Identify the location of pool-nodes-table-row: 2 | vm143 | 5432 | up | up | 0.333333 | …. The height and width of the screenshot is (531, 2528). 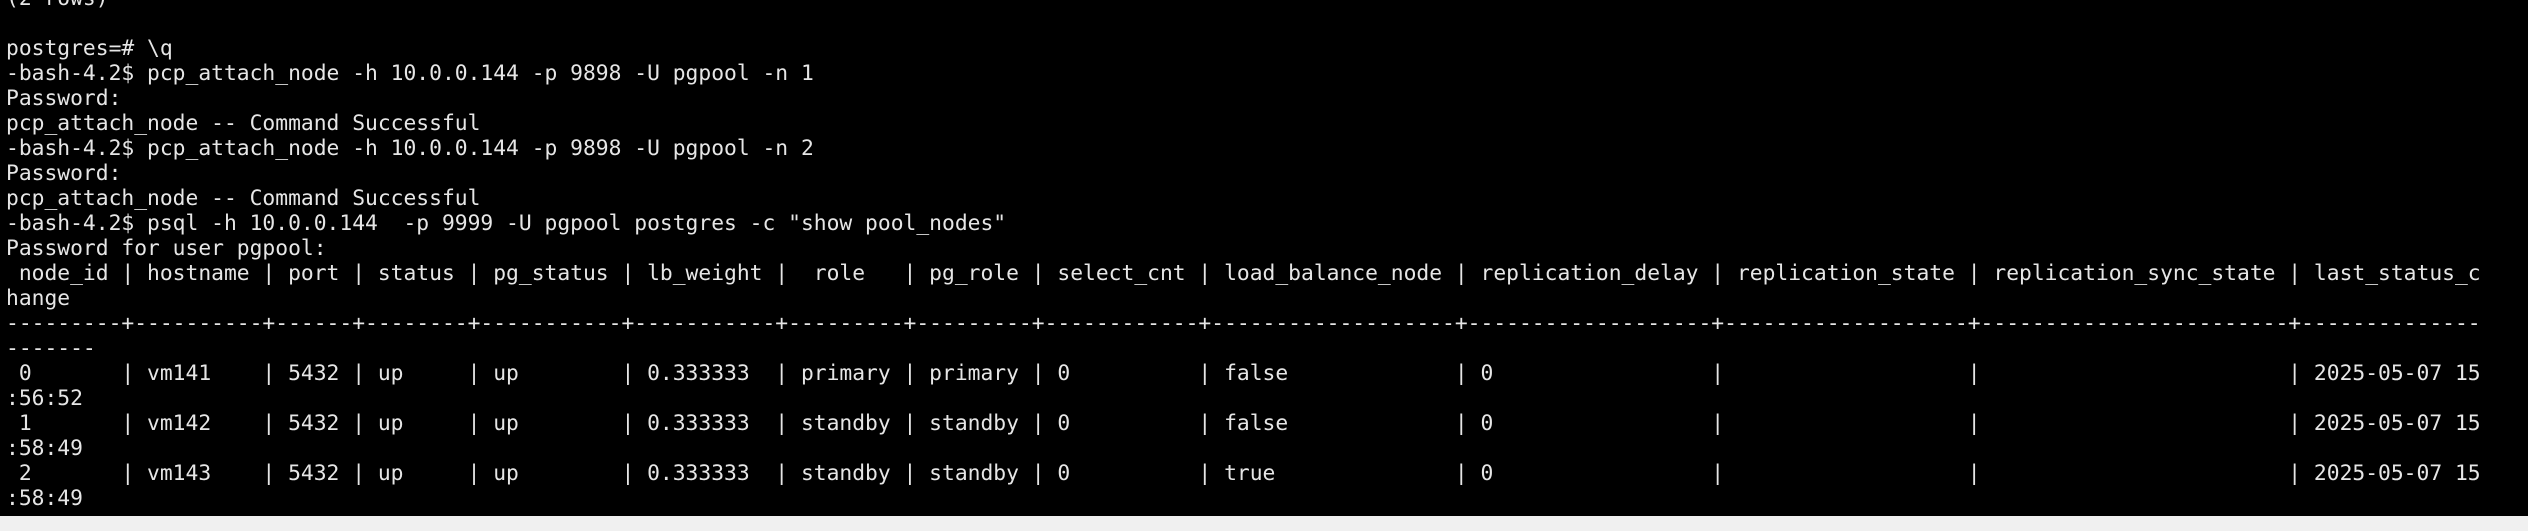
(1243, 473).